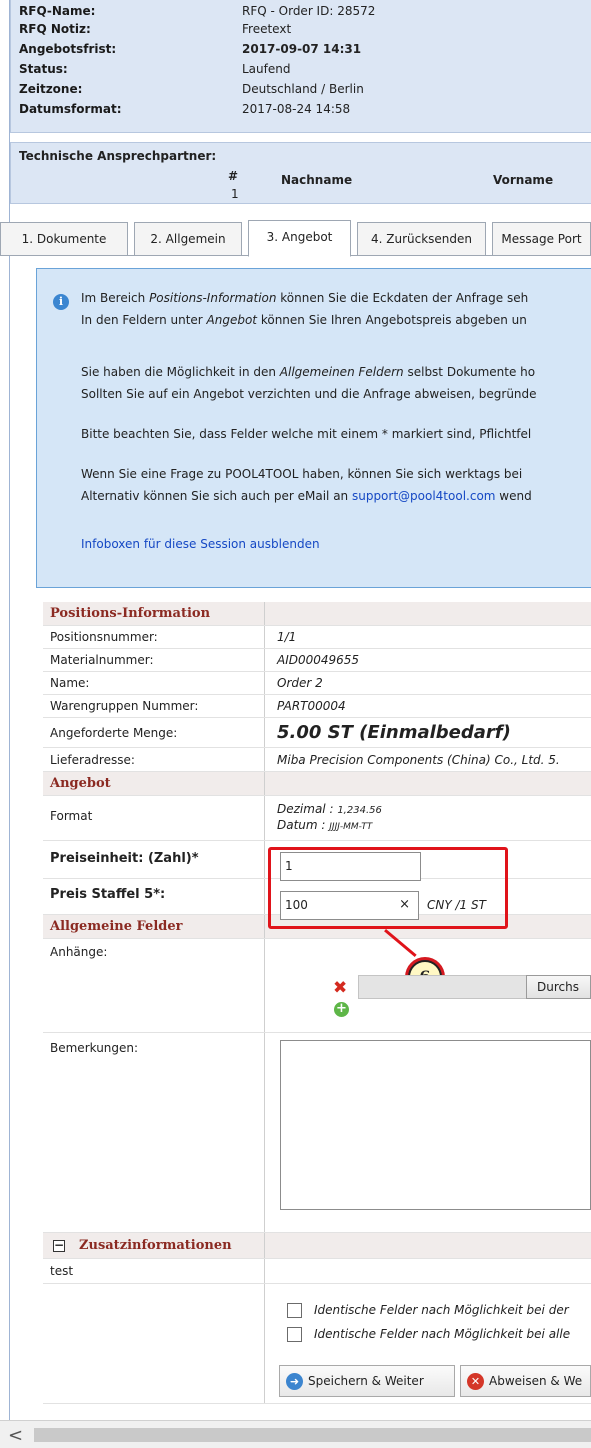 The image size is (591, 1448). I want to click on table-row: test, so click(317, 1271).